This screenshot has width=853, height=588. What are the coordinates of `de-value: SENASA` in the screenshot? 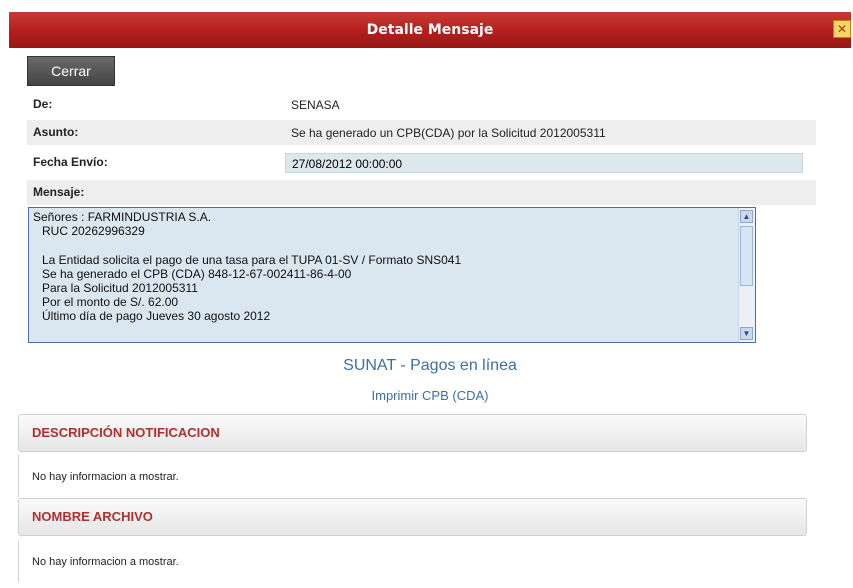 It's located at (315, 105).